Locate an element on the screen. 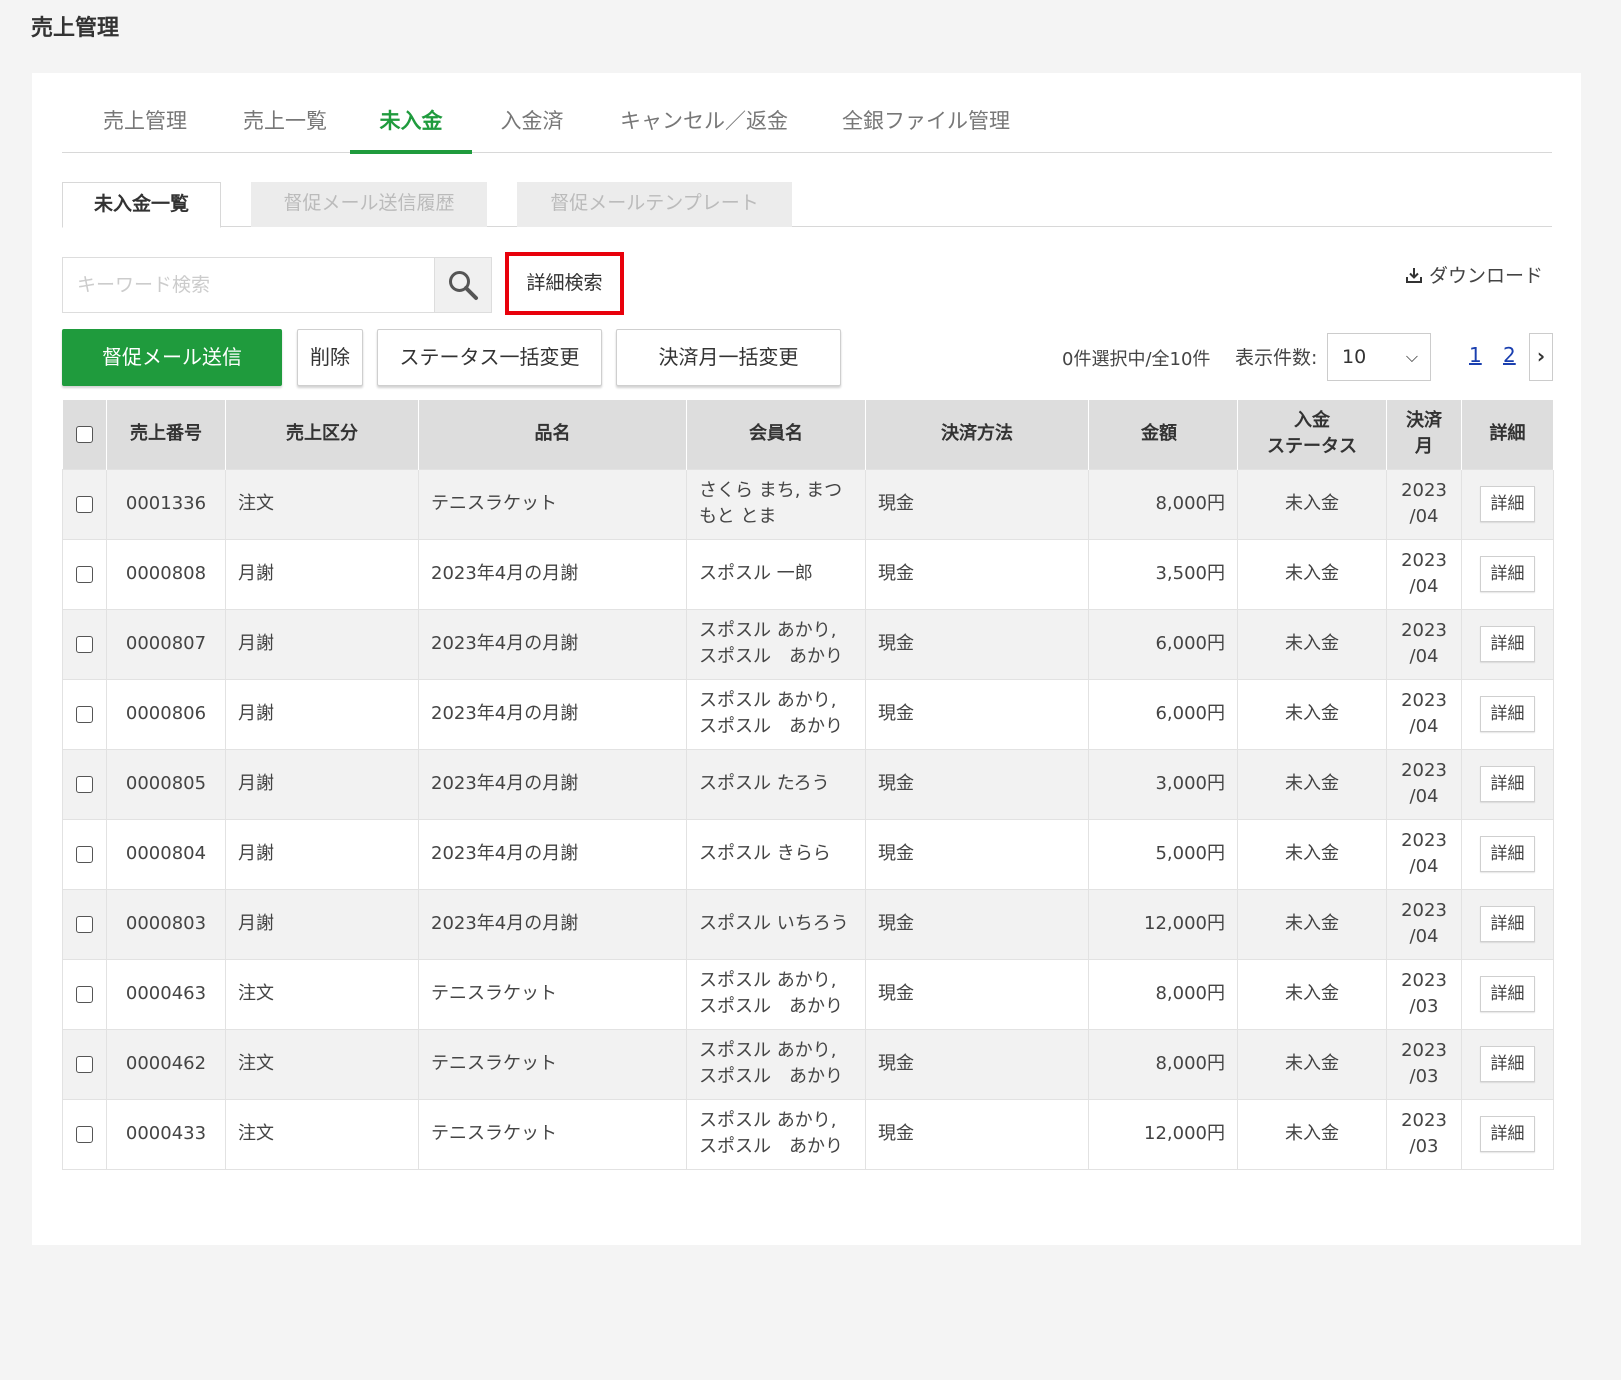  header-month-line1: 決済 is located at coordinates (1424, 421).